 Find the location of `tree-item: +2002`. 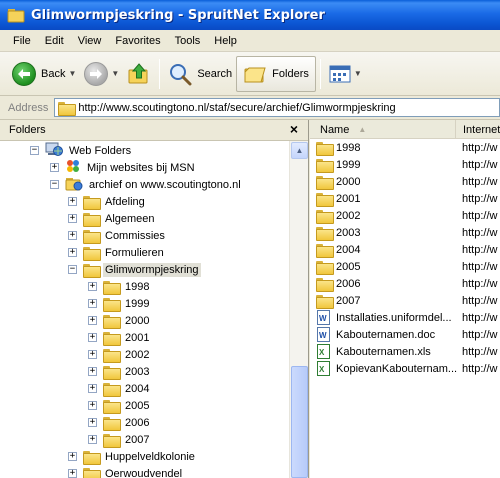

tree-item: +2002 is located at coordinates (119, 354).